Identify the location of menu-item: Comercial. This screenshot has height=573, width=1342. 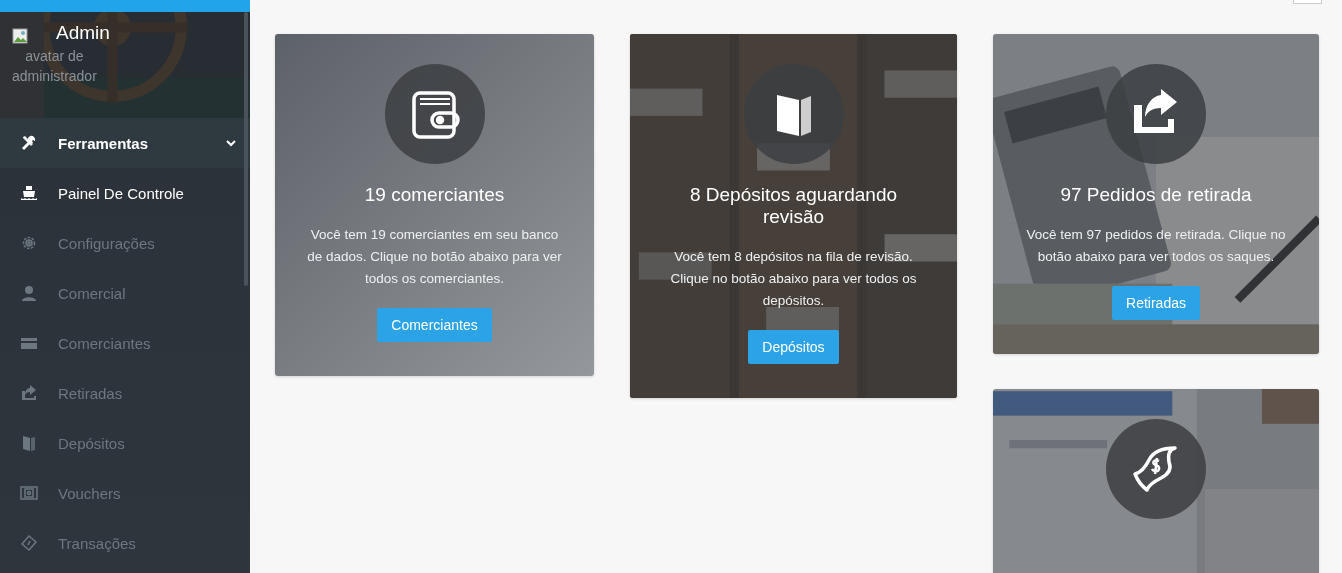
(125, 293).